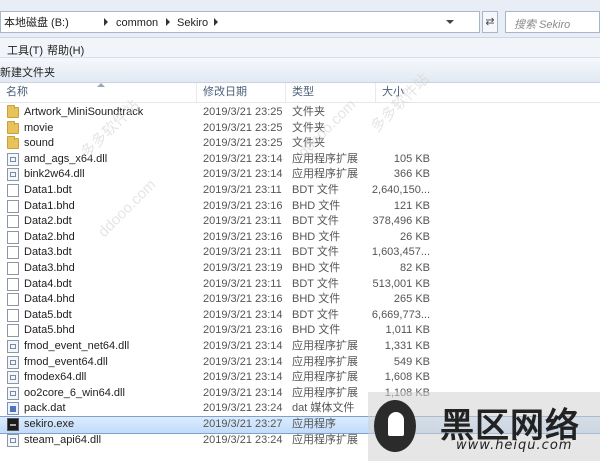 The height and width of the screenshot is (461, 600). I want to click on column-modified: 修改日期, so click(241, 92).